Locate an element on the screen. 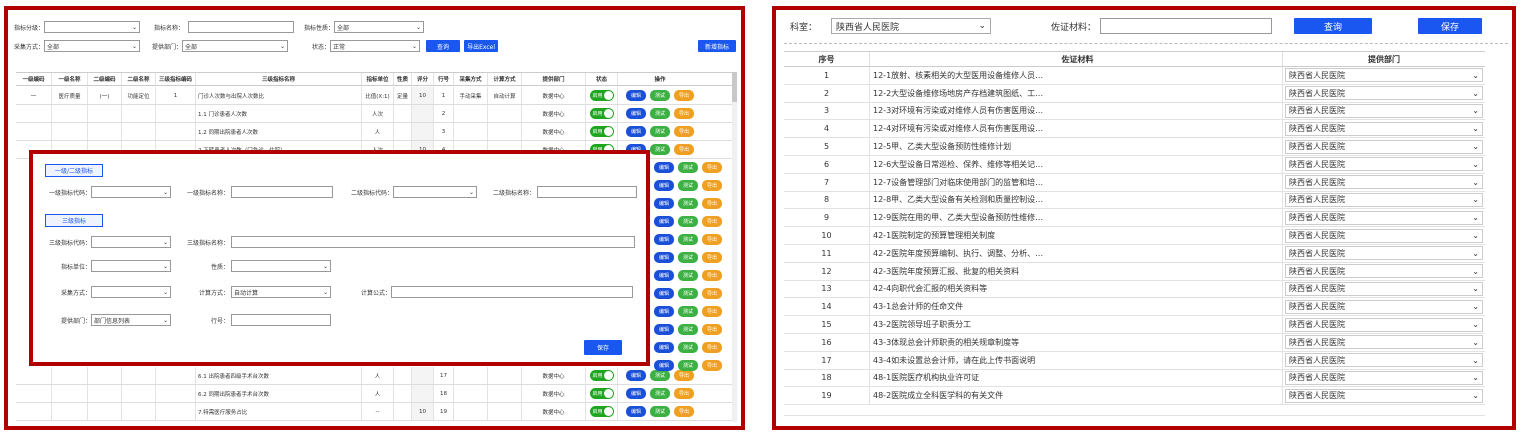 The height and width of the screenshot is (442, 1523). table-scrollbar is located at coordinates (734, 247).